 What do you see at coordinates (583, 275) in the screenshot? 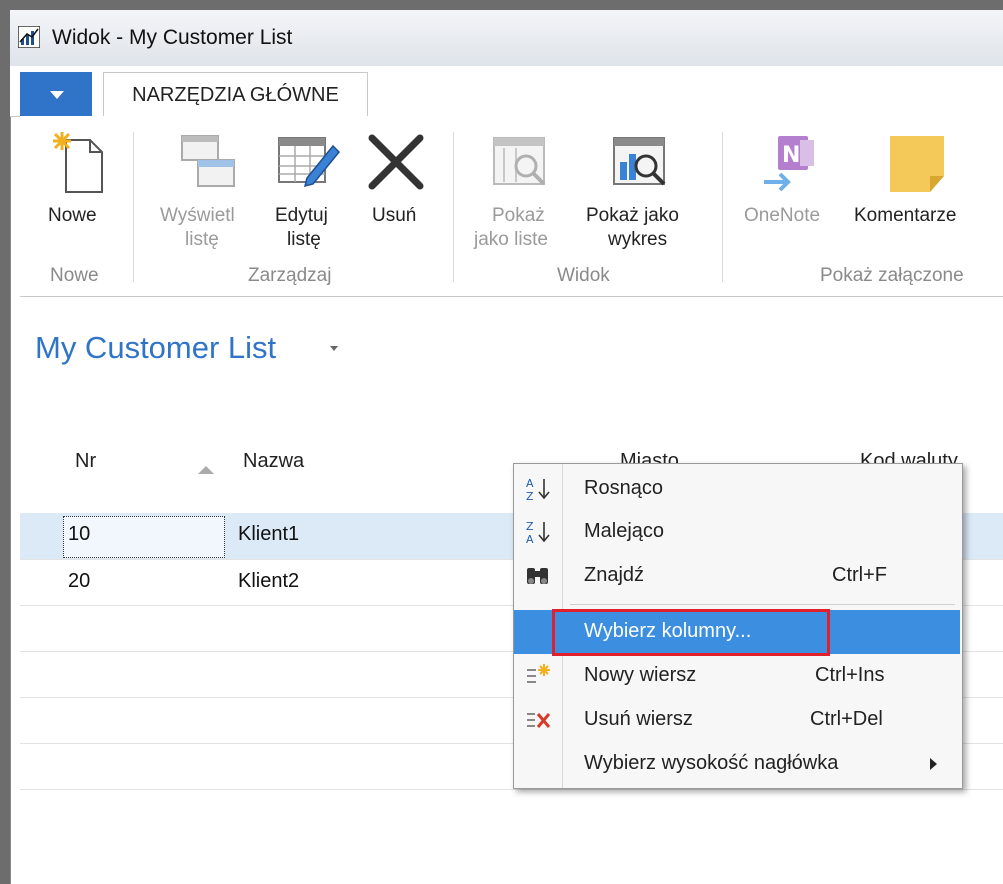
I see `group-label-view: Widok` at bounding box center [583, 275].